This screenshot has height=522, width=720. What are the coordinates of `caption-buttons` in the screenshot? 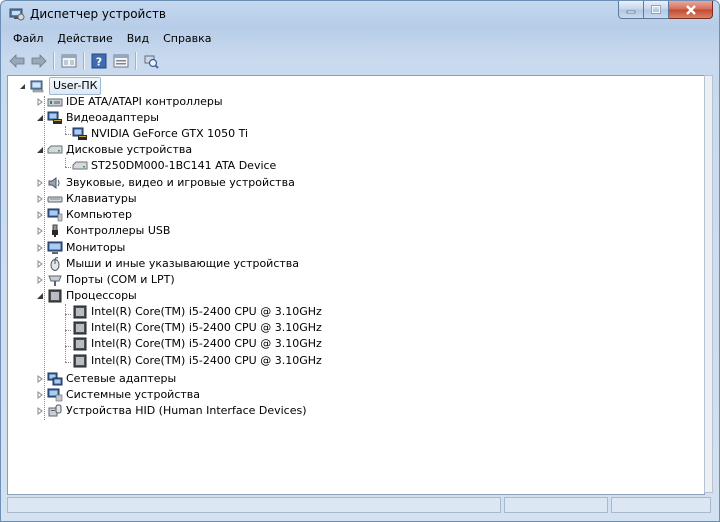 It's located at (665, 11).